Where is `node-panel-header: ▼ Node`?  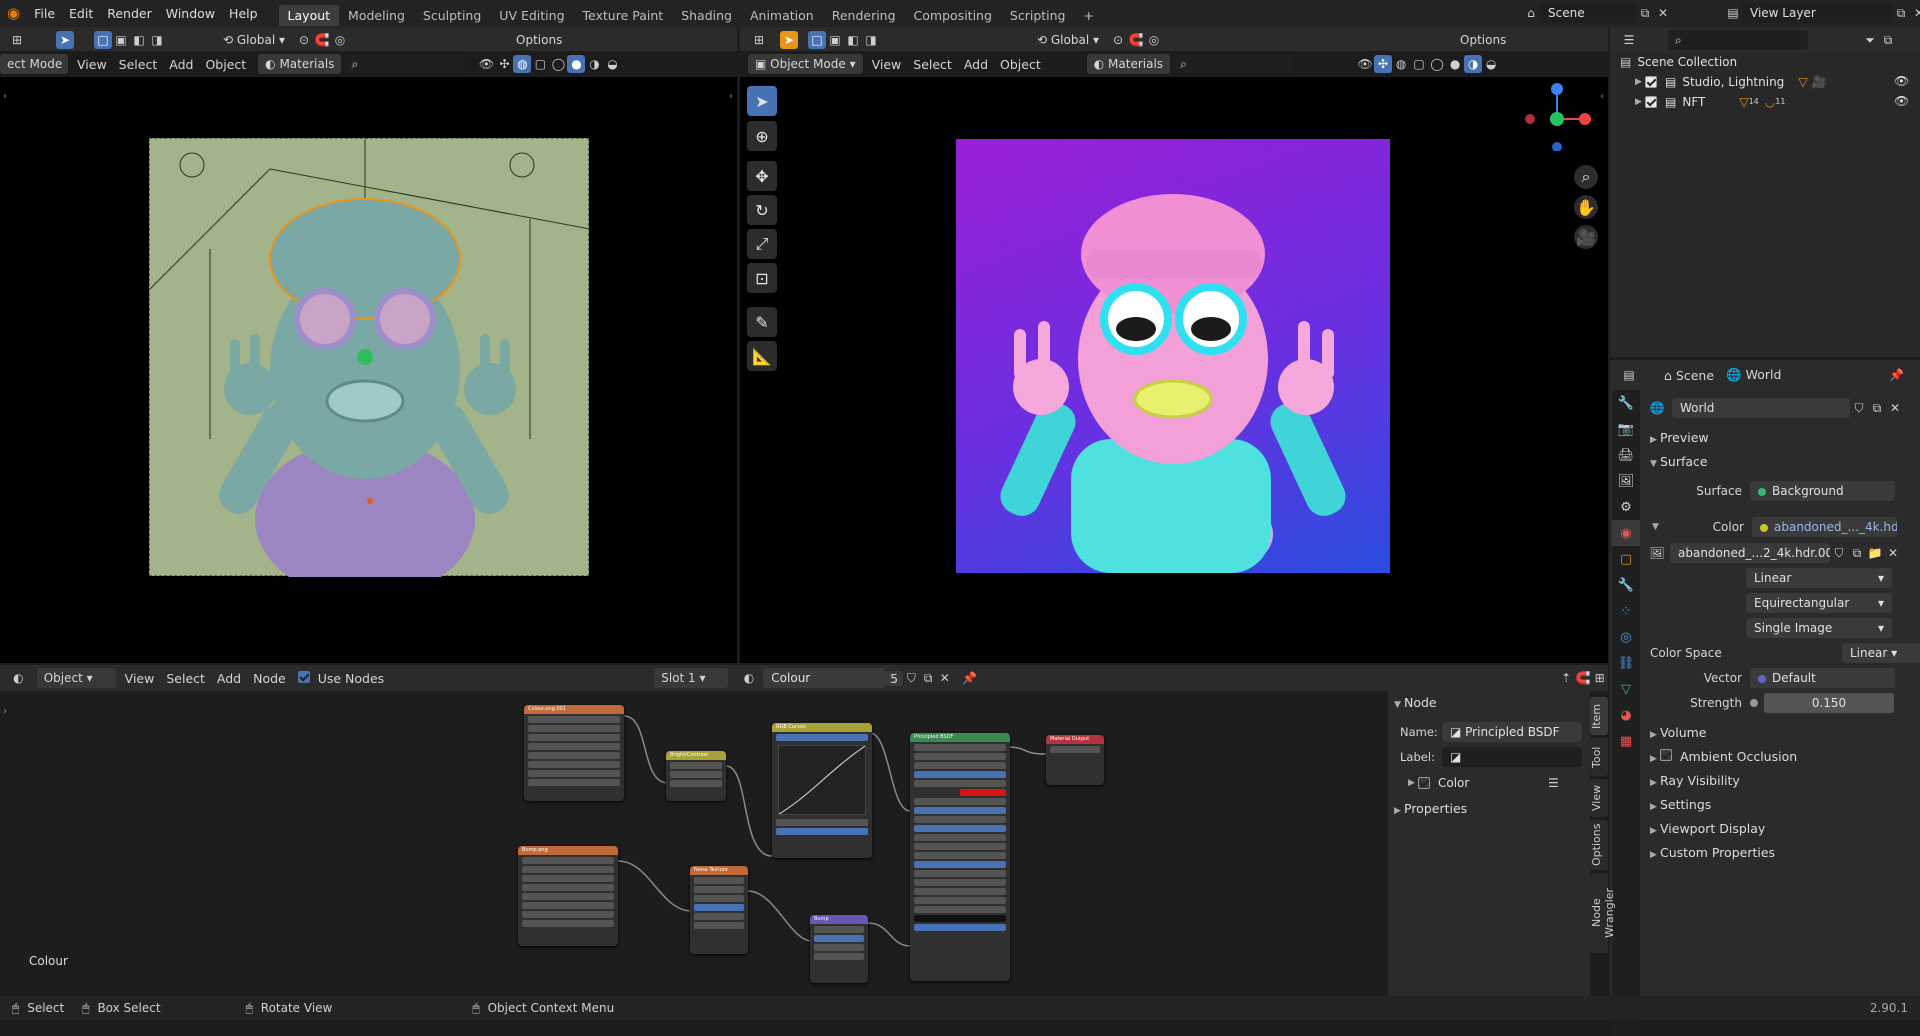
node-panel-header: ▼ Node is located at coordinates (1415, 702).